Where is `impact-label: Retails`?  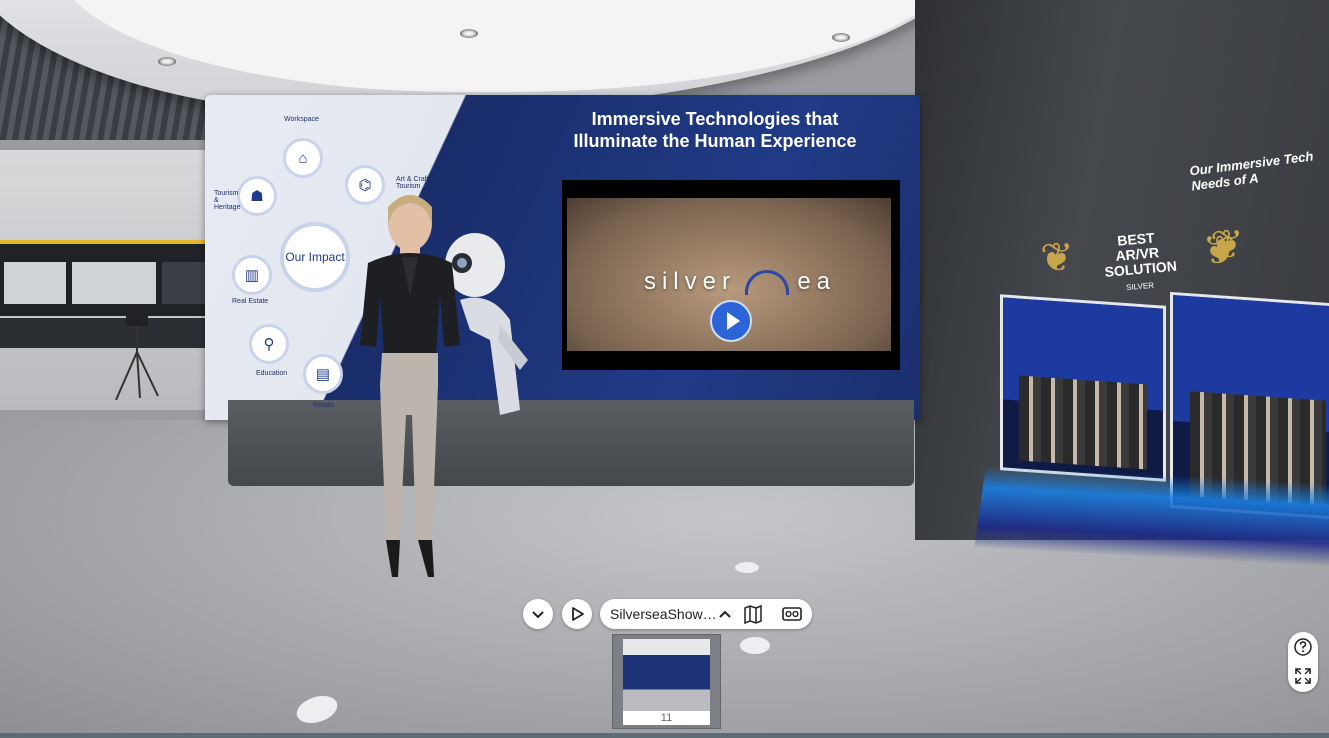
impact-label: Retails is located at coordinates (324, 405).